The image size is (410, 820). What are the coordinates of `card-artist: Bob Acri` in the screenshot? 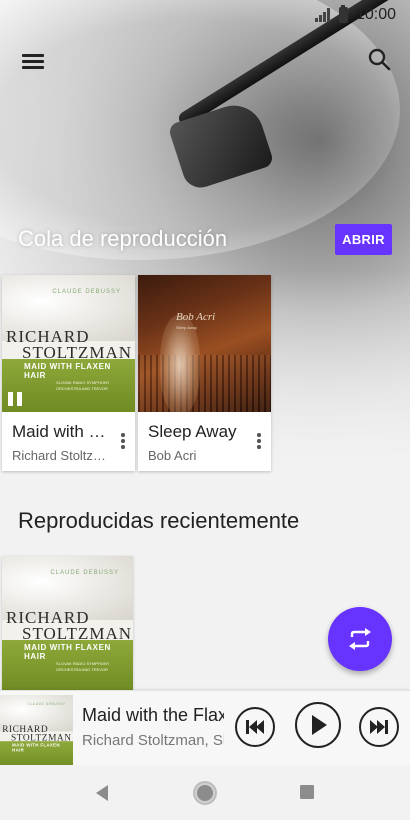 It's located at (172, 455).